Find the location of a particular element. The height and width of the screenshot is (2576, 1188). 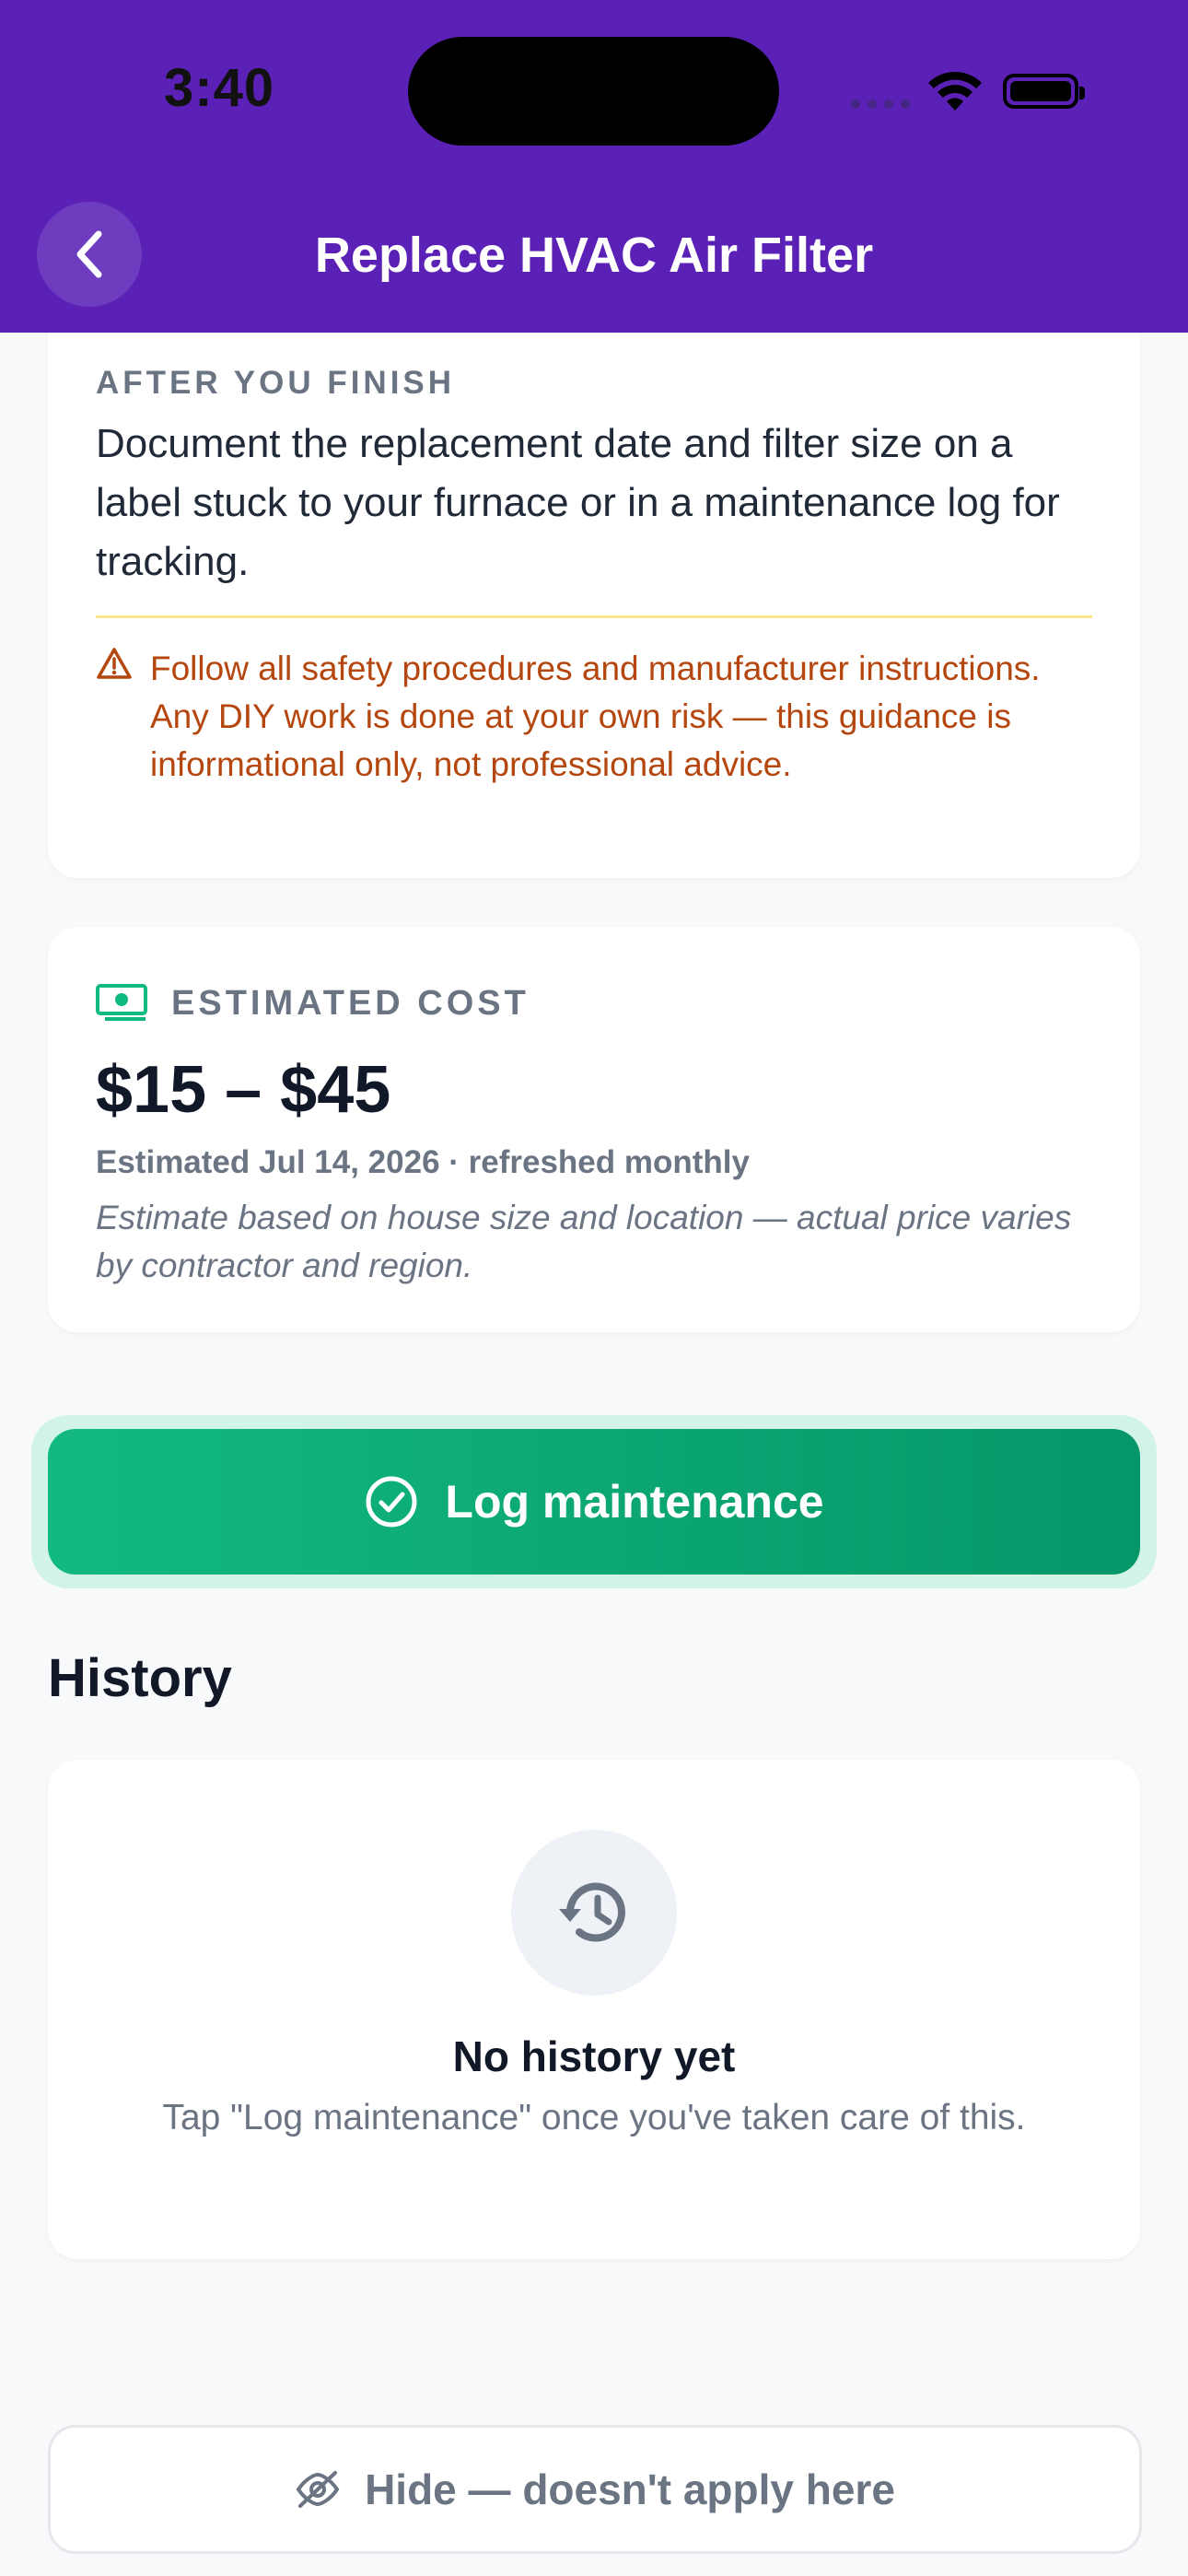

history-icon is located at coordinates (592, 1912).